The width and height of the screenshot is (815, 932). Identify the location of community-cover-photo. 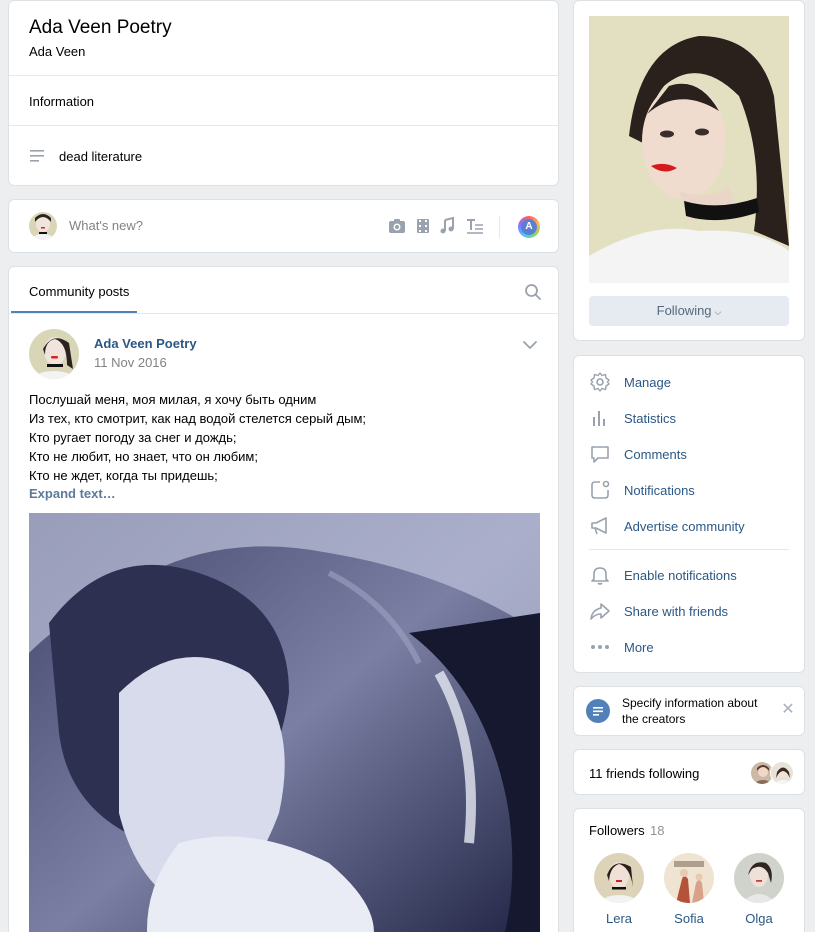
(689, 149).